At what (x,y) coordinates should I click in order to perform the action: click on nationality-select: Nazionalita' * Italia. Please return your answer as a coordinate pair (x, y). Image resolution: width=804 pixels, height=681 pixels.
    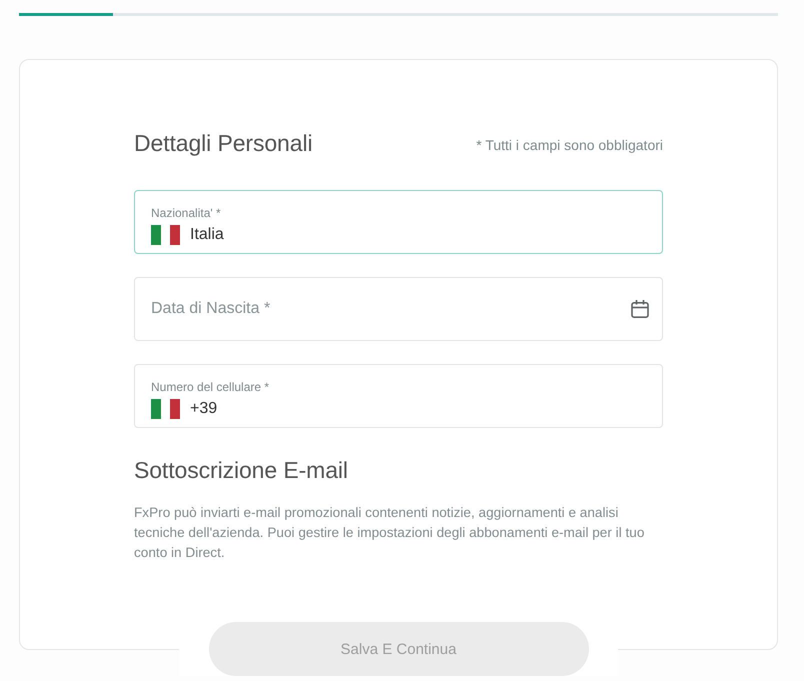
    Looking at the image, I should click on (398, 222).